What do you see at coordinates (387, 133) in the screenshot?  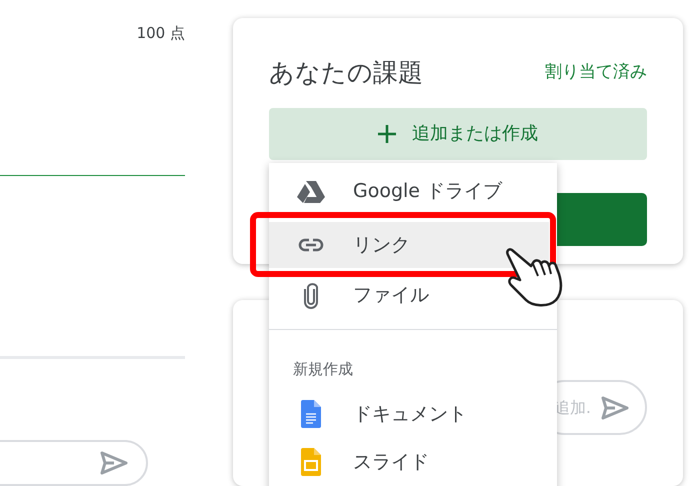 I see `plus-icon` at bounding box center [387, 133].